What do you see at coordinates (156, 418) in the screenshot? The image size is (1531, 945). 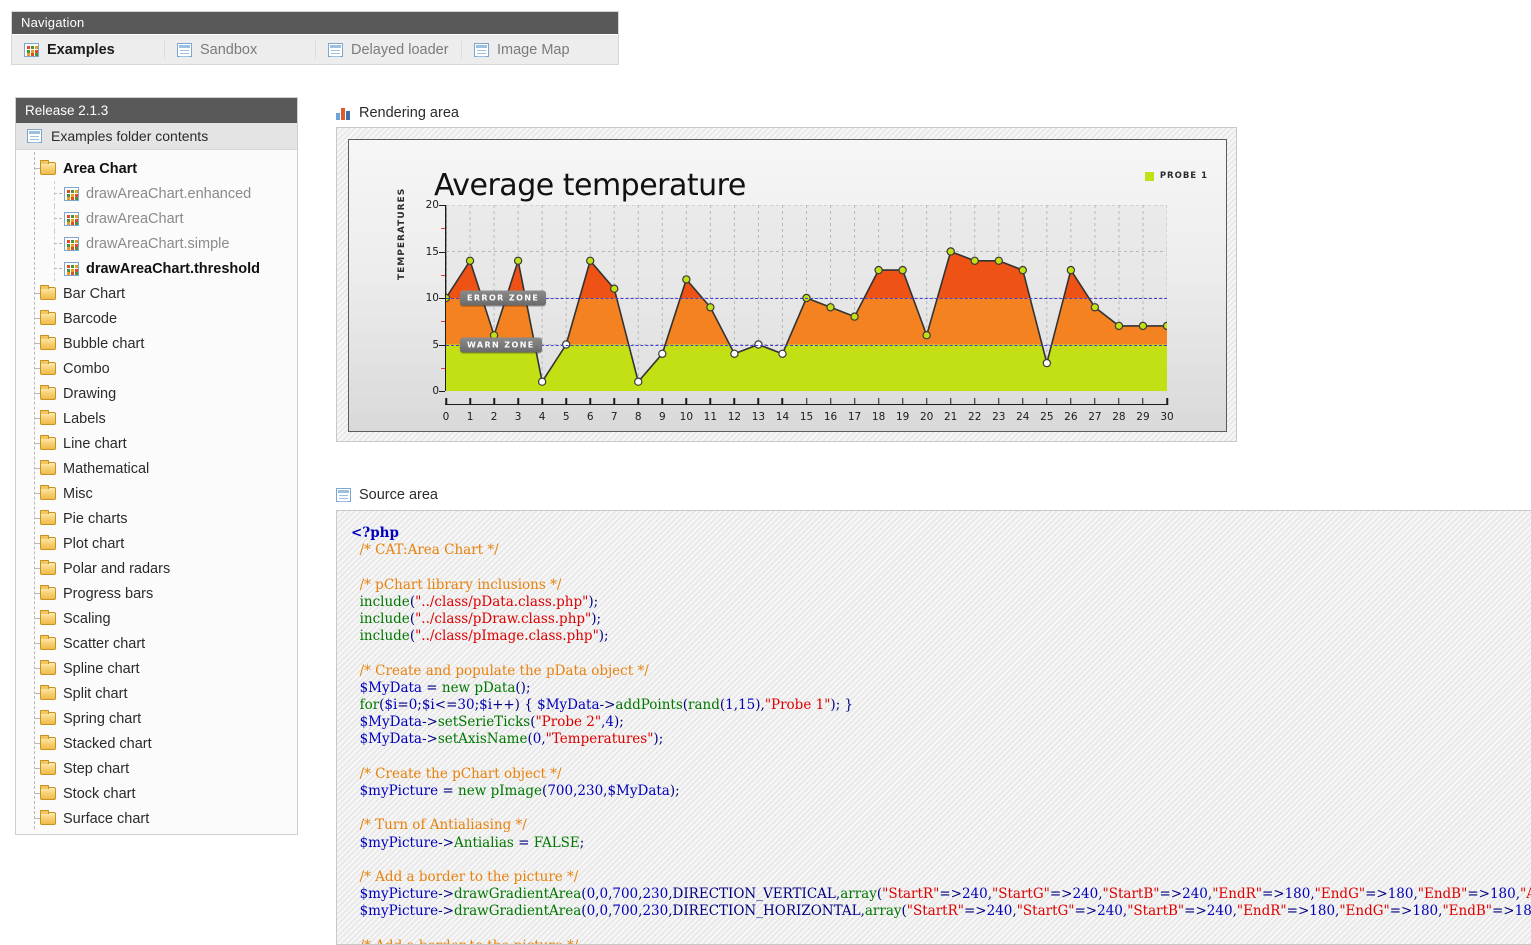 I see `tree-item-labels: Labels` at bounding box center [156, 418].